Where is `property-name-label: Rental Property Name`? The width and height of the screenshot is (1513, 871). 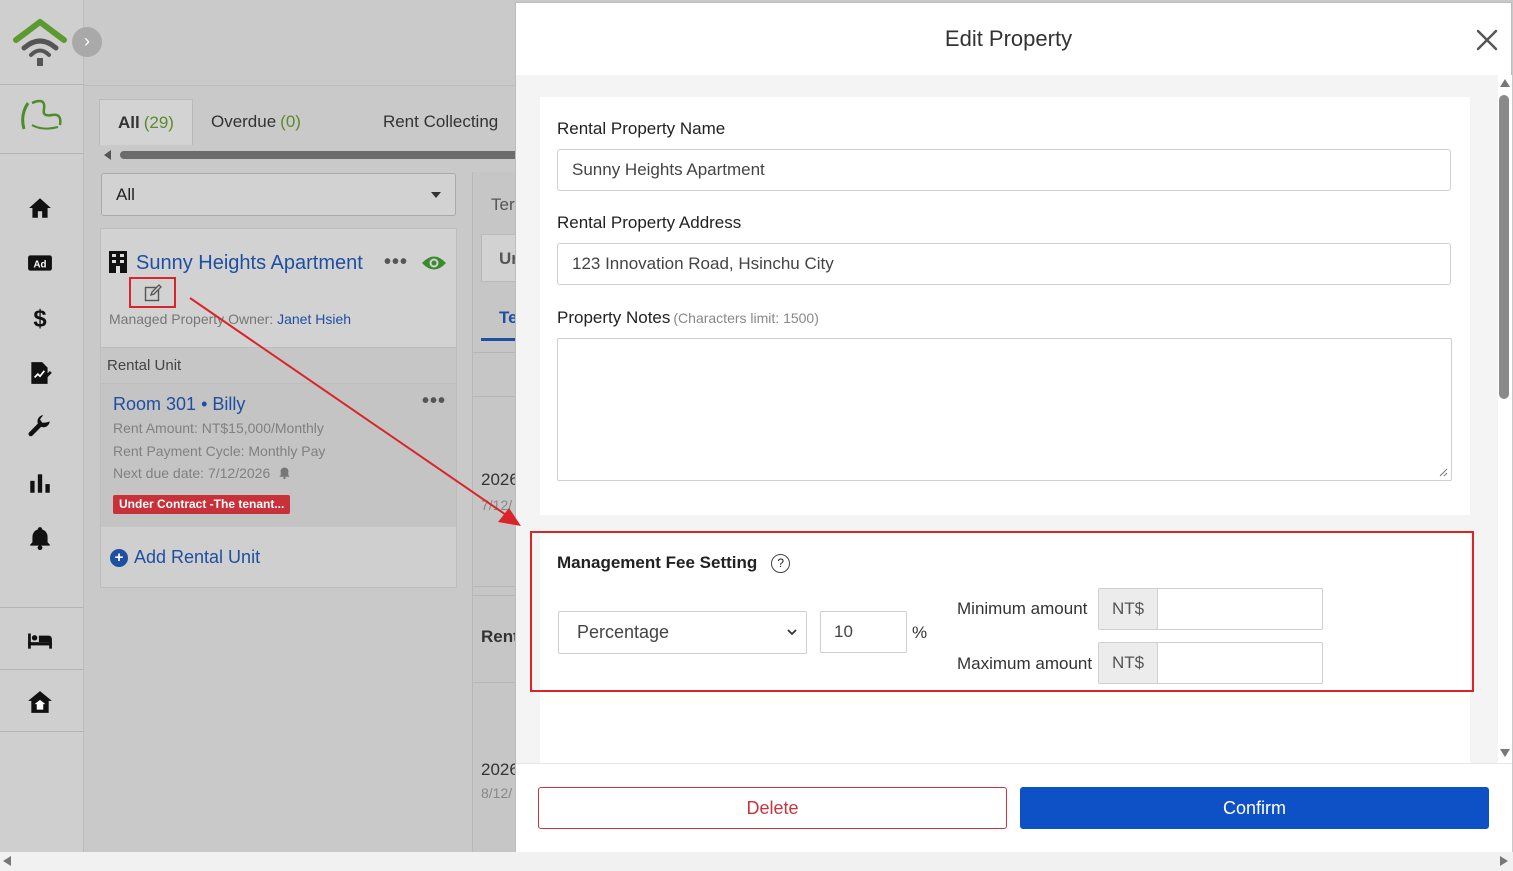 property-name-label: Rental Property Name is located at coordinates (641, 128).